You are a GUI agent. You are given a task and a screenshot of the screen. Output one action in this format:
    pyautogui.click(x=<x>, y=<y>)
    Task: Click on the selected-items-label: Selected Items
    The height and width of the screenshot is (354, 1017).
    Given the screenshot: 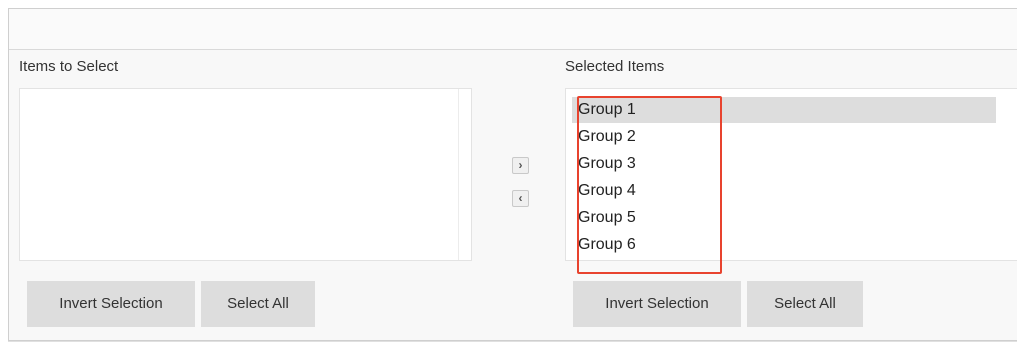 What is the action you would take?
    pyautogui.click(x=615, y=66)
    